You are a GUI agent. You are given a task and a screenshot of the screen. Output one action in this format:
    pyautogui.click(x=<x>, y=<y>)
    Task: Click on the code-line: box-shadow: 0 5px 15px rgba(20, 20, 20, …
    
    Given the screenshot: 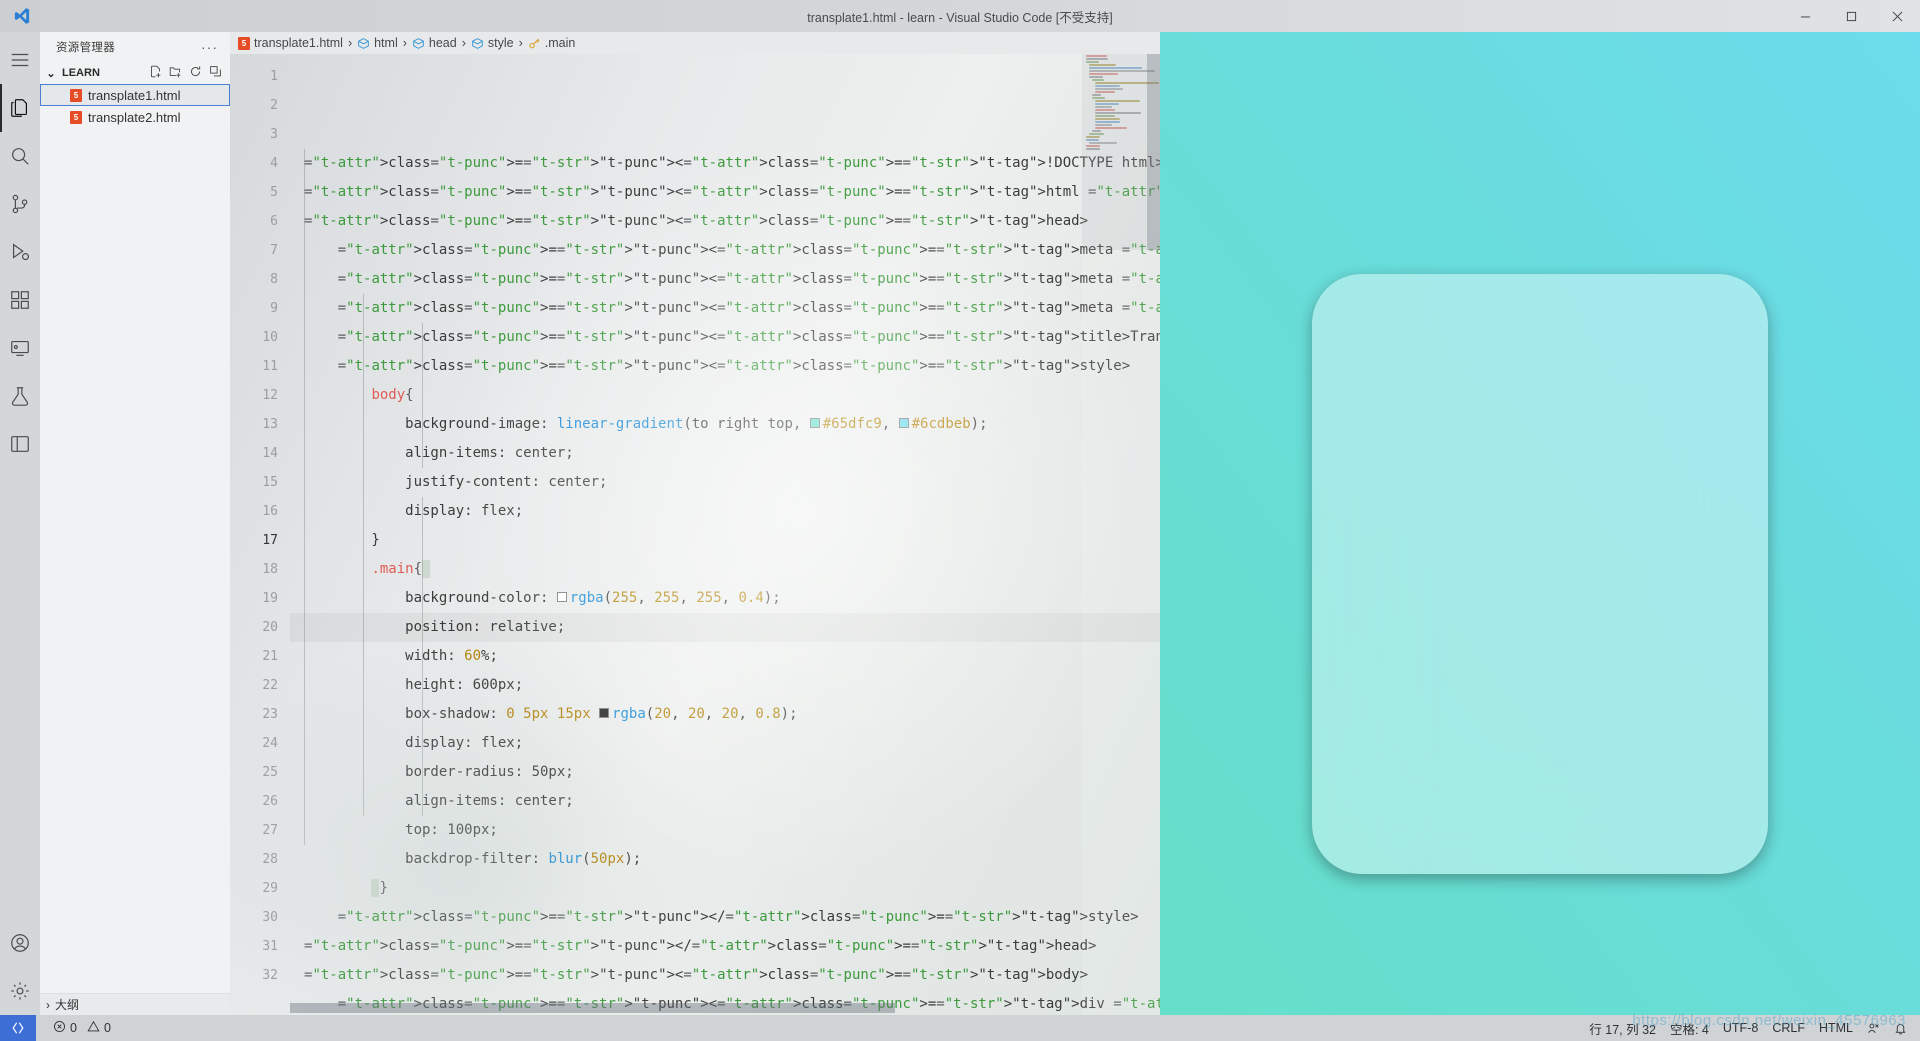 What is the action you would take?
    pyautogui.click(x=725, y=714)
    